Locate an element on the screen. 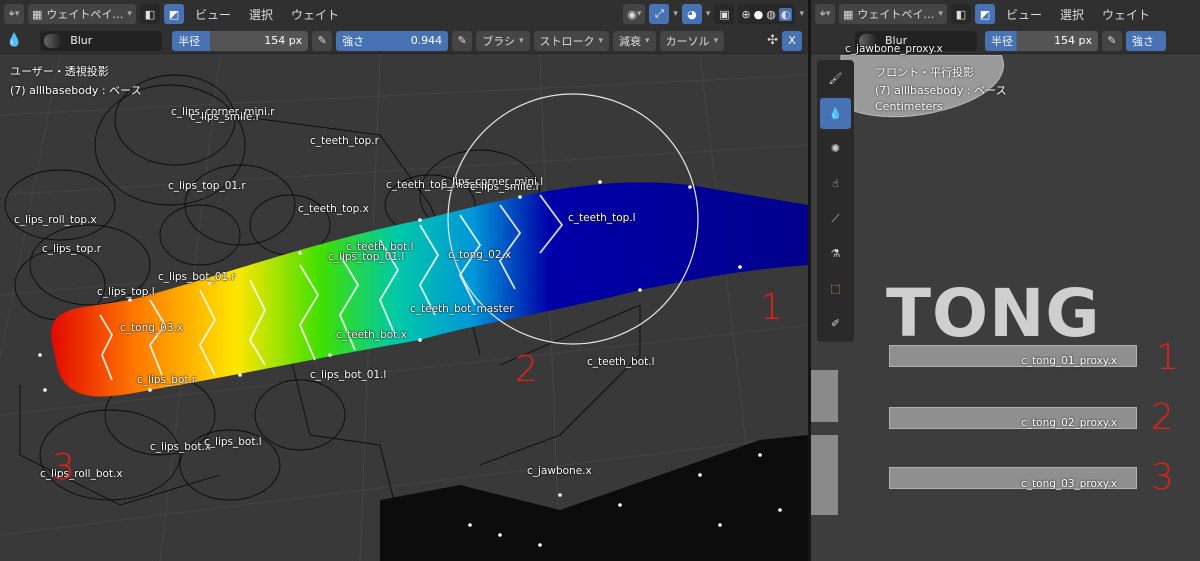  bone-label: c_lips_bot_01.r is located at coordinates (197, 277).